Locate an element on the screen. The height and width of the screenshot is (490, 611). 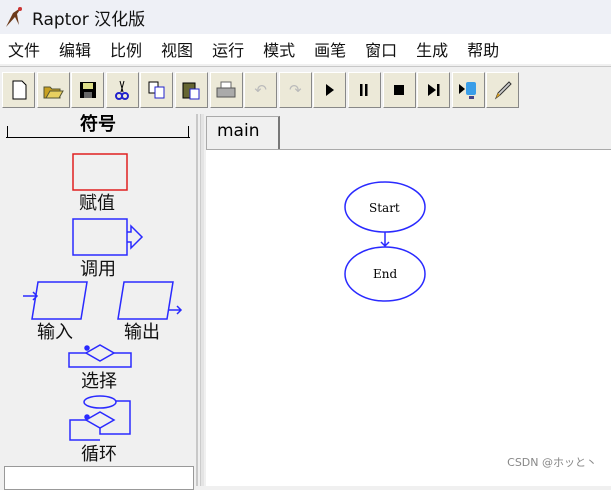
watermark: CSDN @ホッと丶 is located at coordinates (552, 462).